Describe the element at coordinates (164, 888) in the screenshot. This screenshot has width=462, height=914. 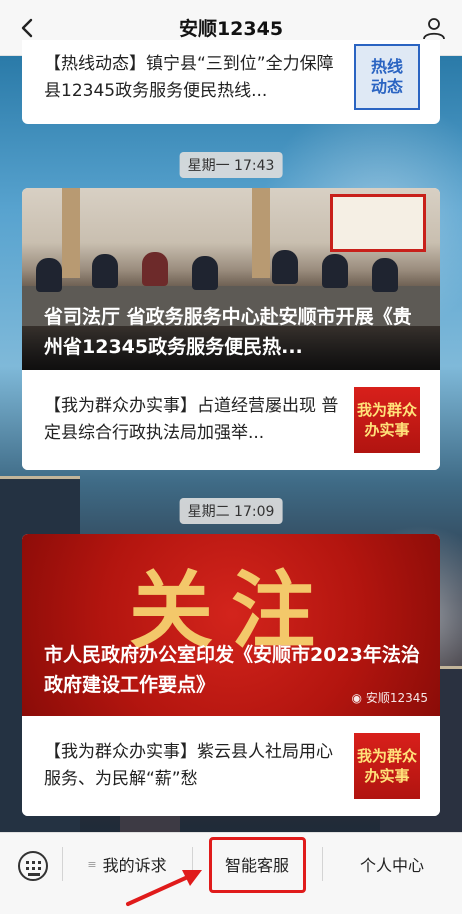
I see `red-arrow-icon` at that location.